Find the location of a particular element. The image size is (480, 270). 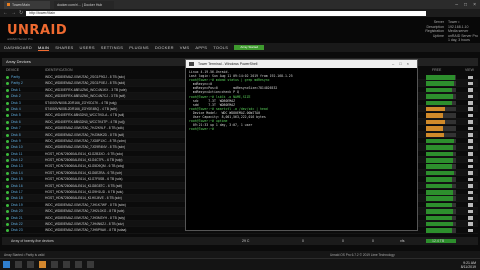

device-name: Disk 4 is located at coordinates (16, 109).